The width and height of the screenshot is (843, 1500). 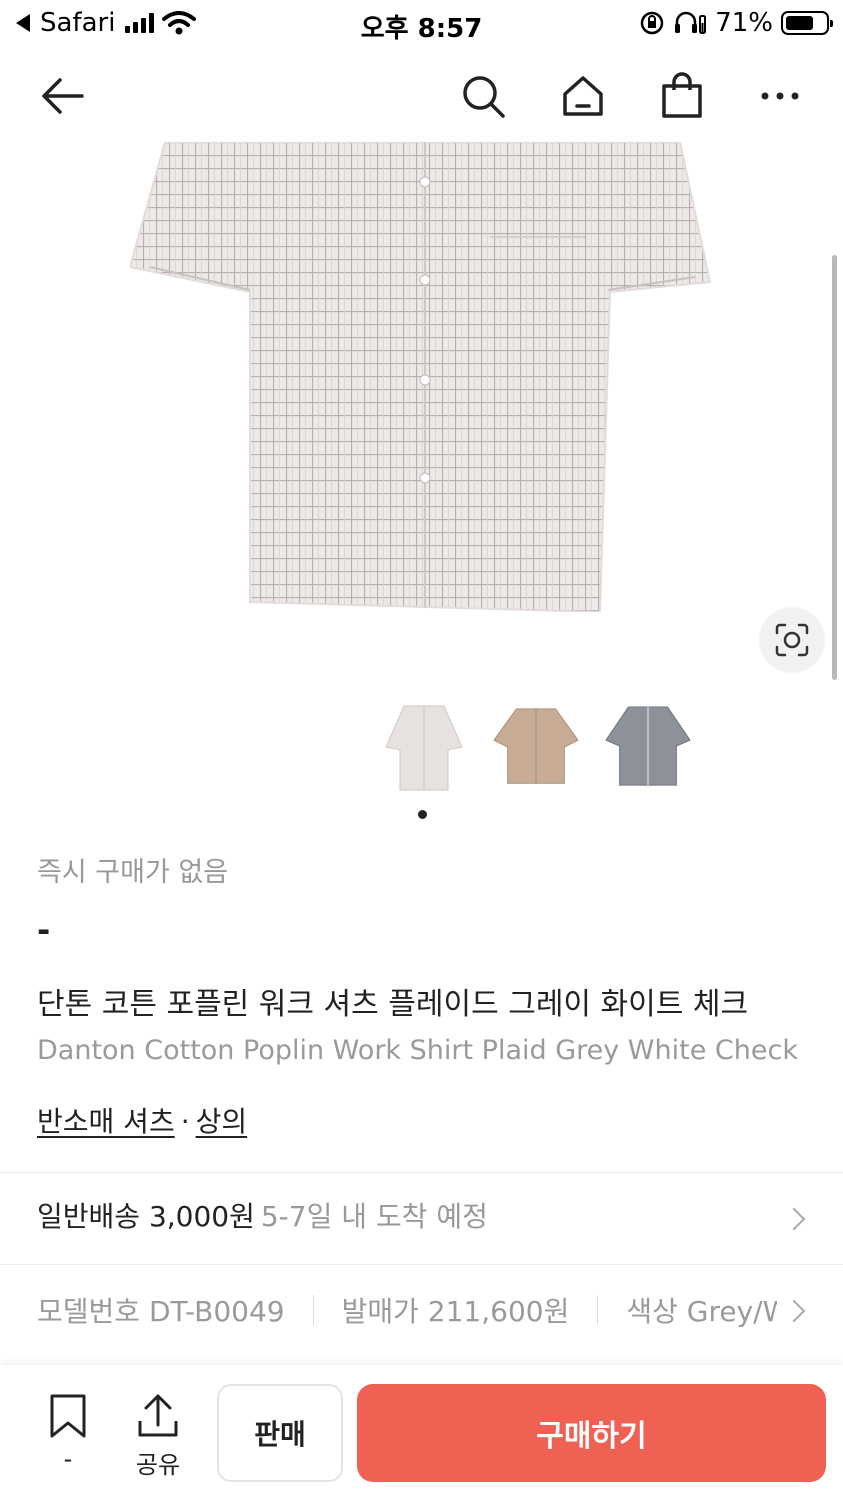 I want to click on category-link-short-sleeve-shirt: 반소매 셔츠, so click(x=106, y=1121).